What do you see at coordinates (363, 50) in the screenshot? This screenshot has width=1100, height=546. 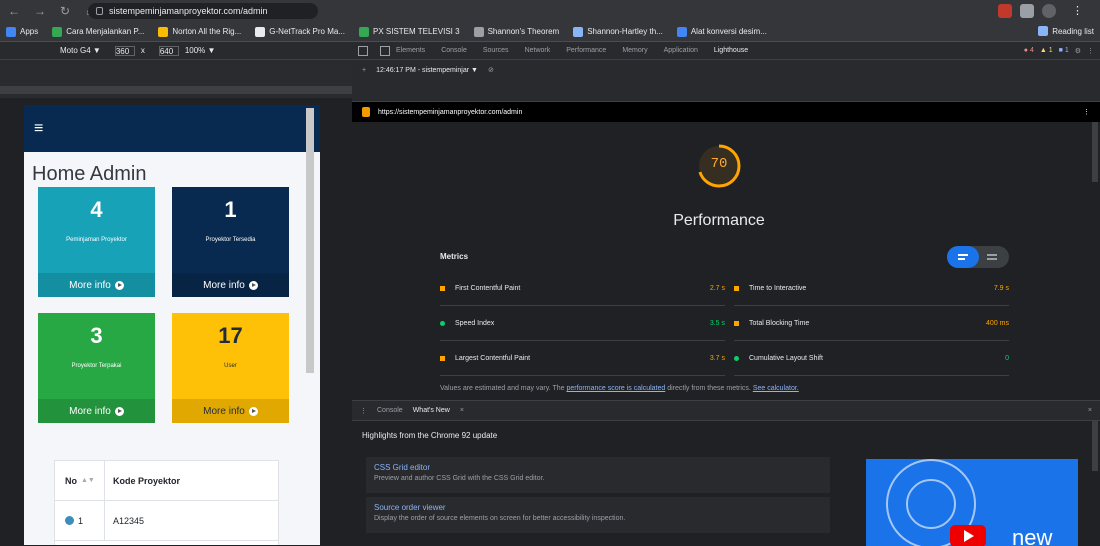 I see `inspect-icon` at bounding box center [363, 50].